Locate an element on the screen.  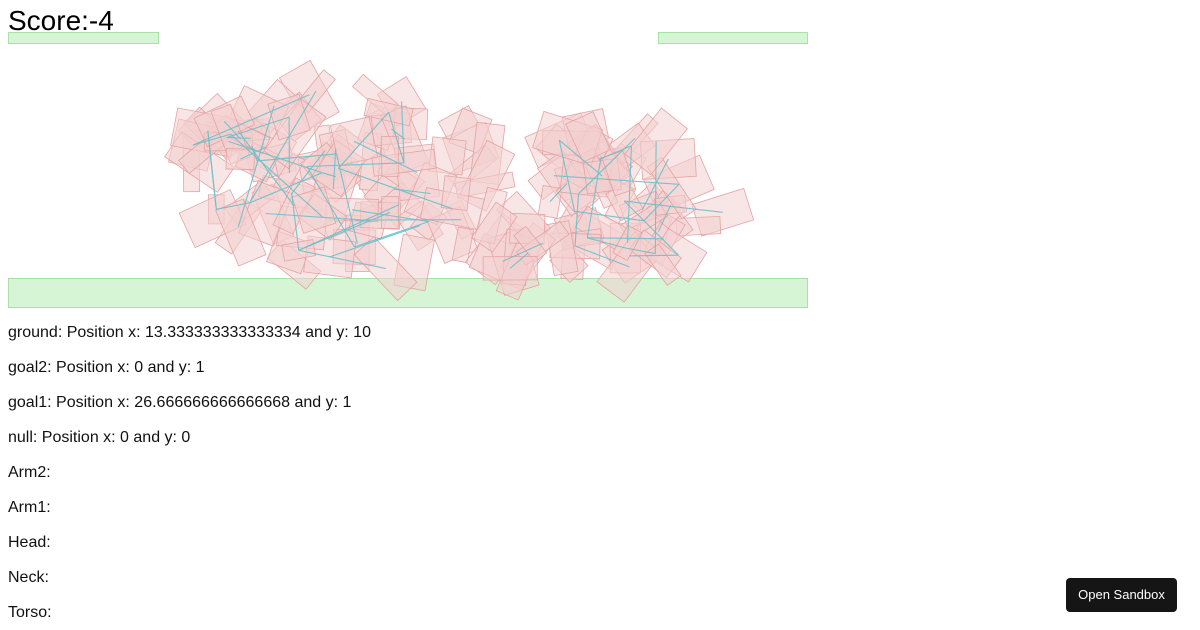
info-row-torso: Torso: is located at coordinates (30, 612).